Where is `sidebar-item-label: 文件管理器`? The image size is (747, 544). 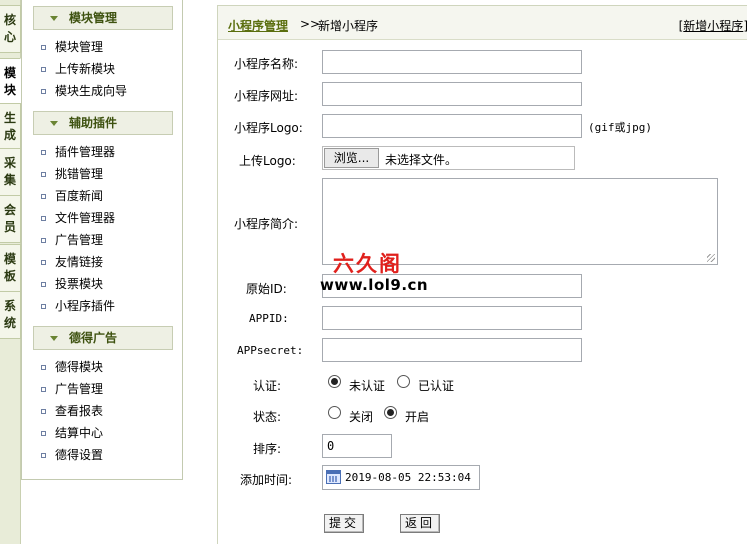 sidebar-item-label: 文件管理器 is located at coordinates (85, 218).